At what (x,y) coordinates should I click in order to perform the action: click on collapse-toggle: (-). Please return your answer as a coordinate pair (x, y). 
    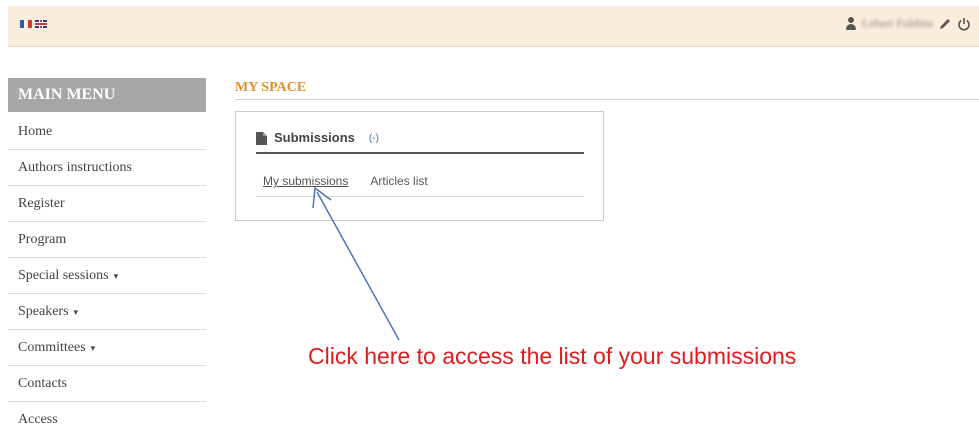
    Looking at the image, I should click on (374, 138).